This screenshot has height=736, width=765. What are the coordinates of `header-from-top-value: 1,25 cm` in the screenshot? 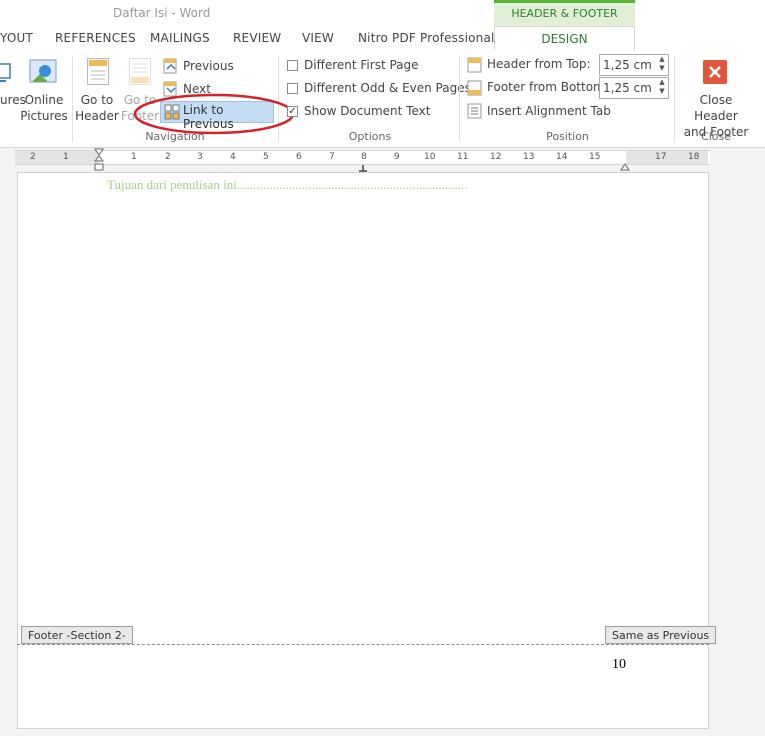 It's located at (627, 65).